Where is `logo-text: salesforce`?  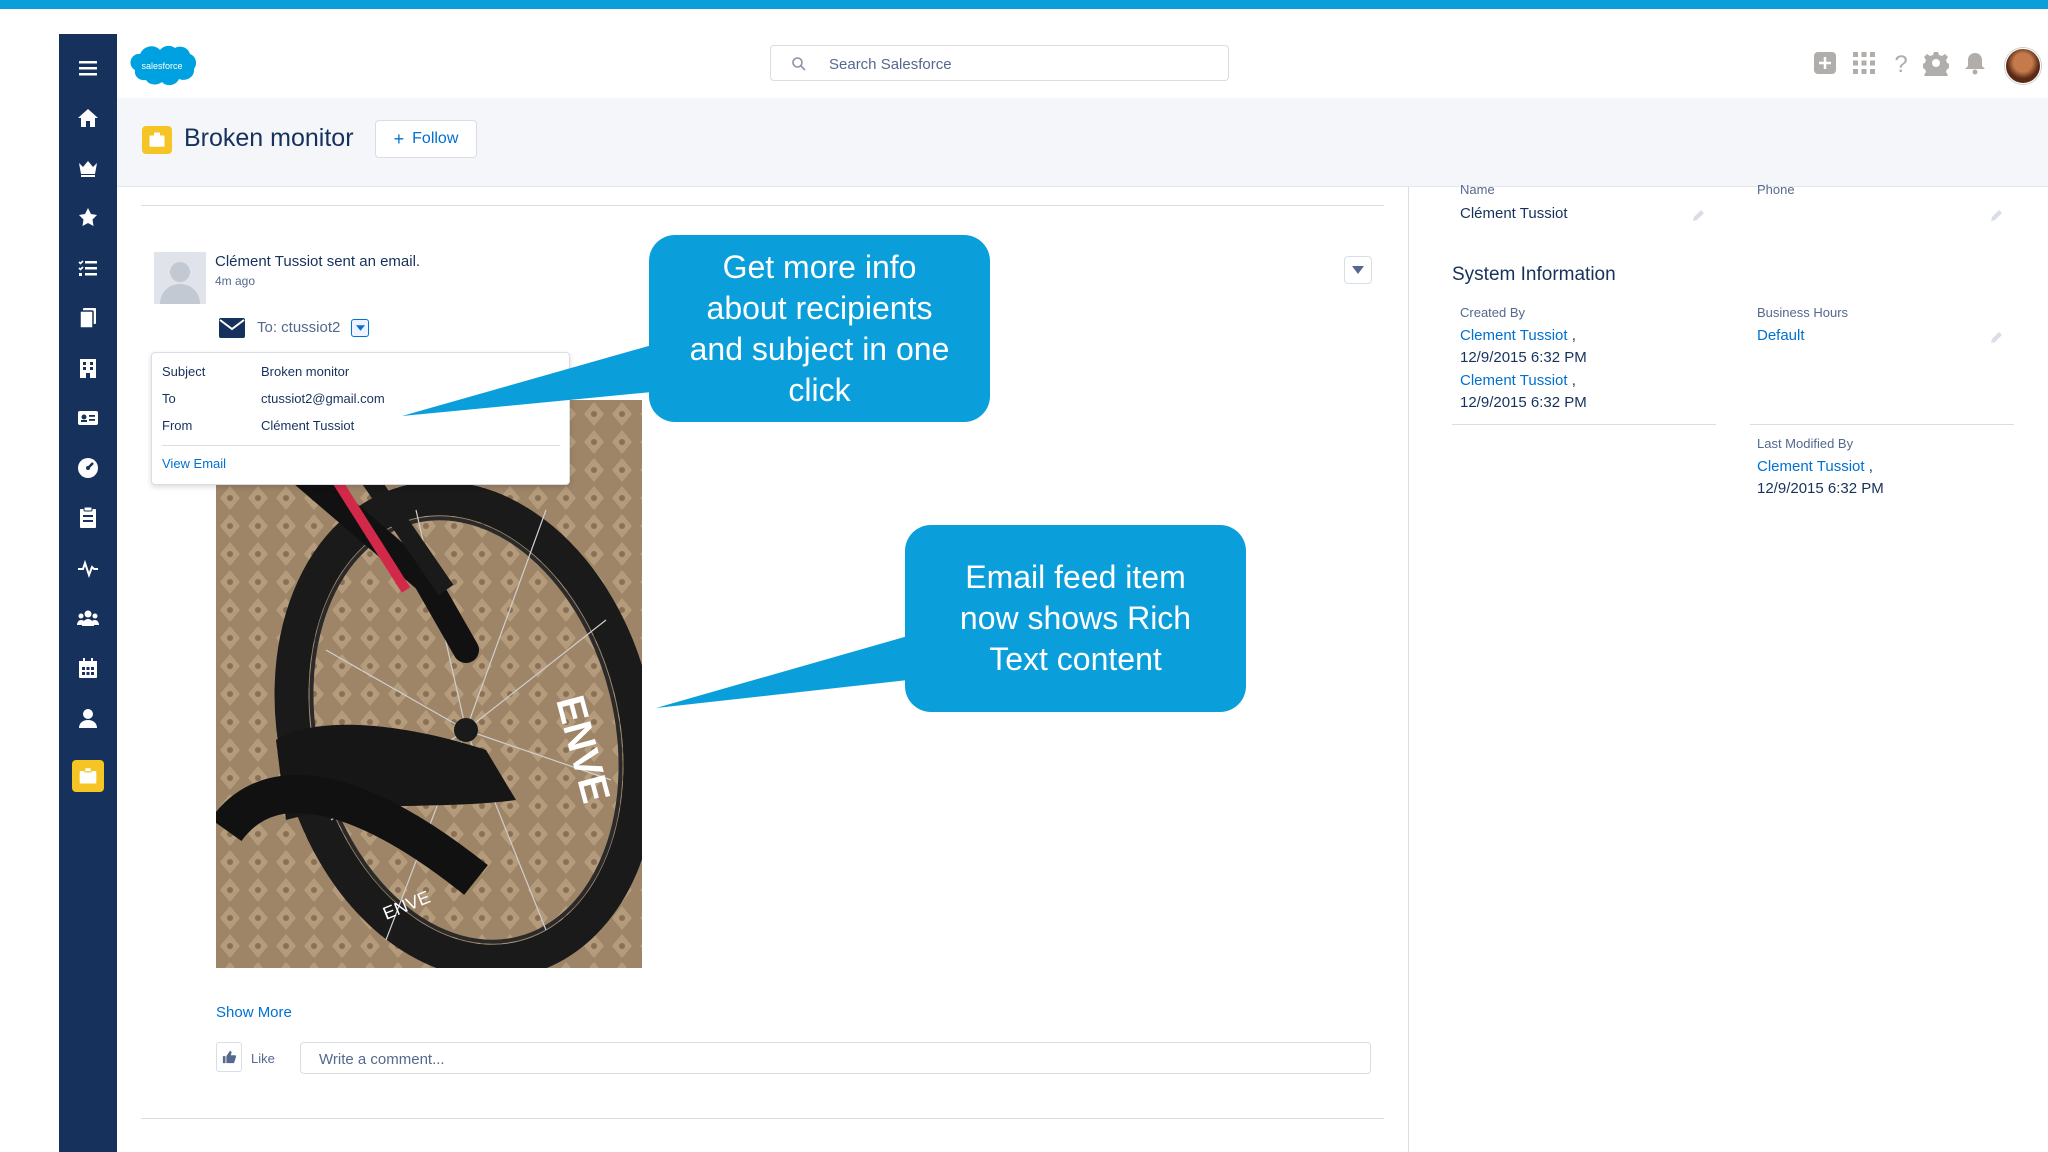 logo-text: salesforce is located at coordinates (161, 66).